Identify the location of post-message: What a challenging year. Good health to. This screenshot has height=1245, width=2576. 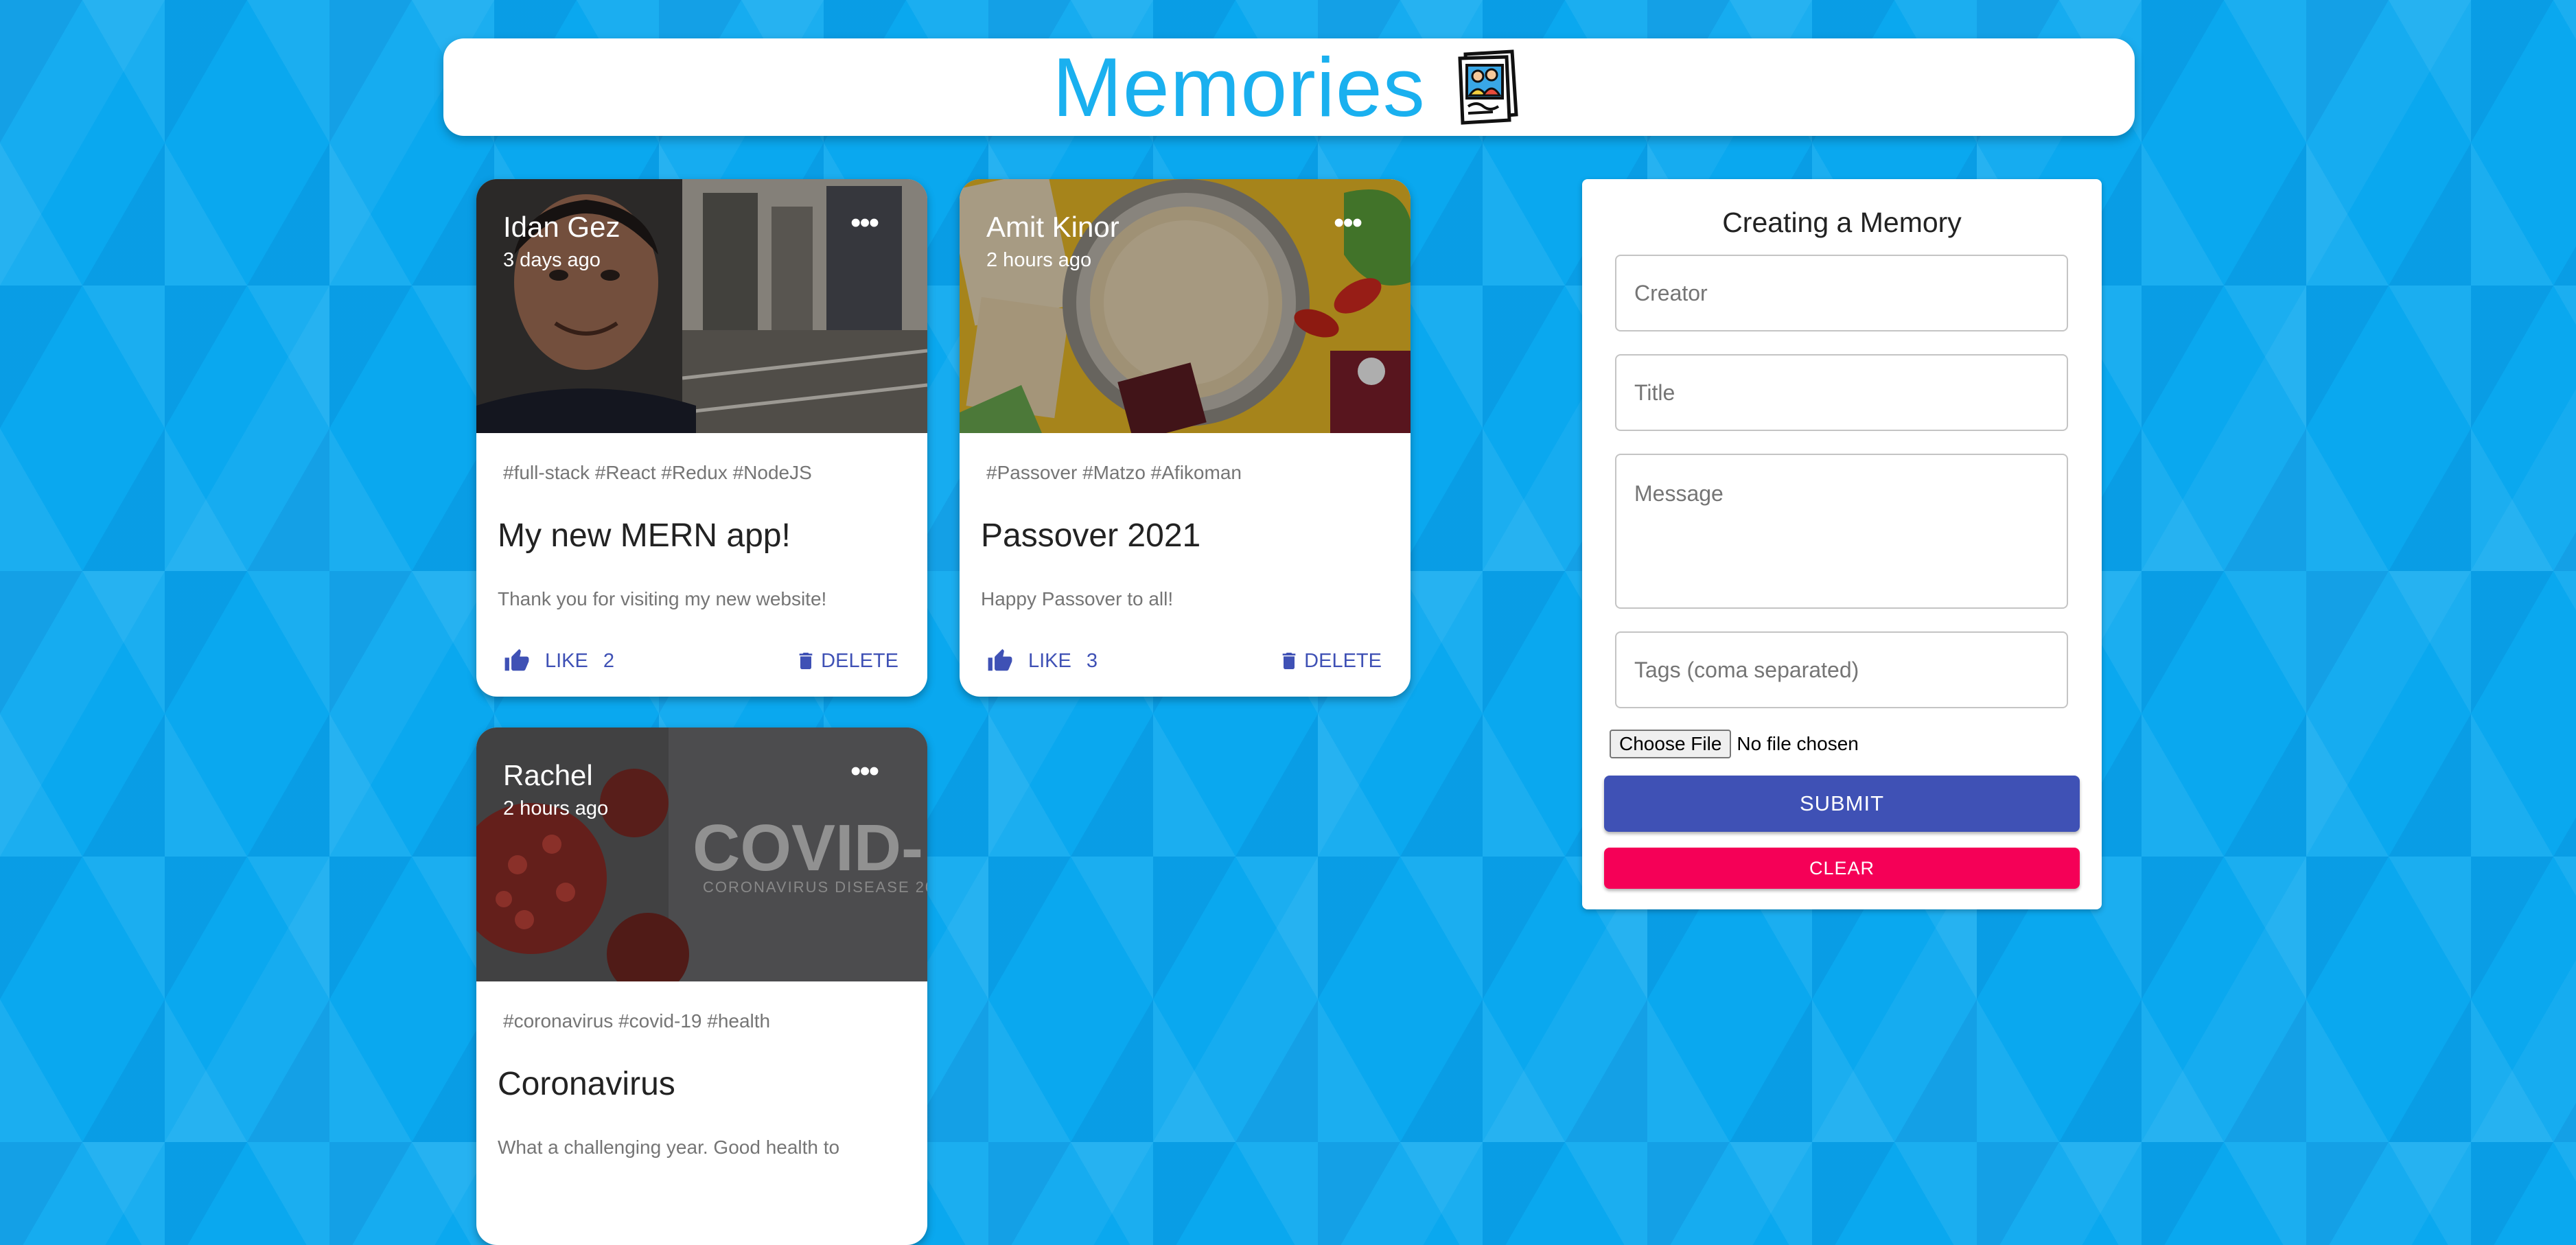
(669, 1147).